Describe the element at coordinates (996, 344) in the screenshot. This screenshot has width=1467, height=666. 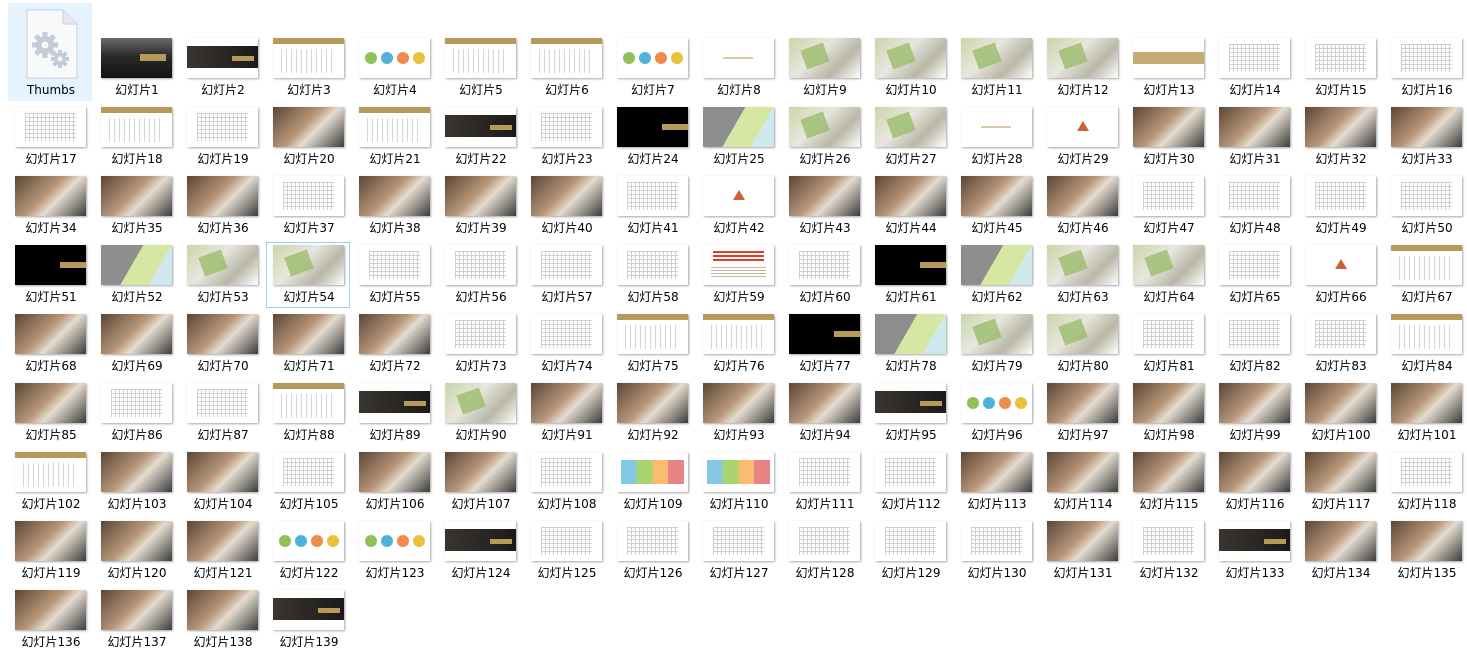
I see `file-item-slide-79: 幻灯片79` at that location.